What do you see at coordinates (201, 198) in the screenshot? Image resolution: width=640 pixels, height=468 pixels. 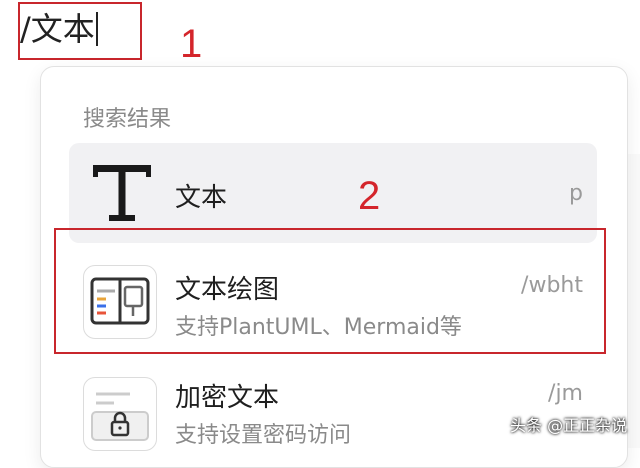 I see `menu-item-title: 文本` at bounding box center [201, 198].